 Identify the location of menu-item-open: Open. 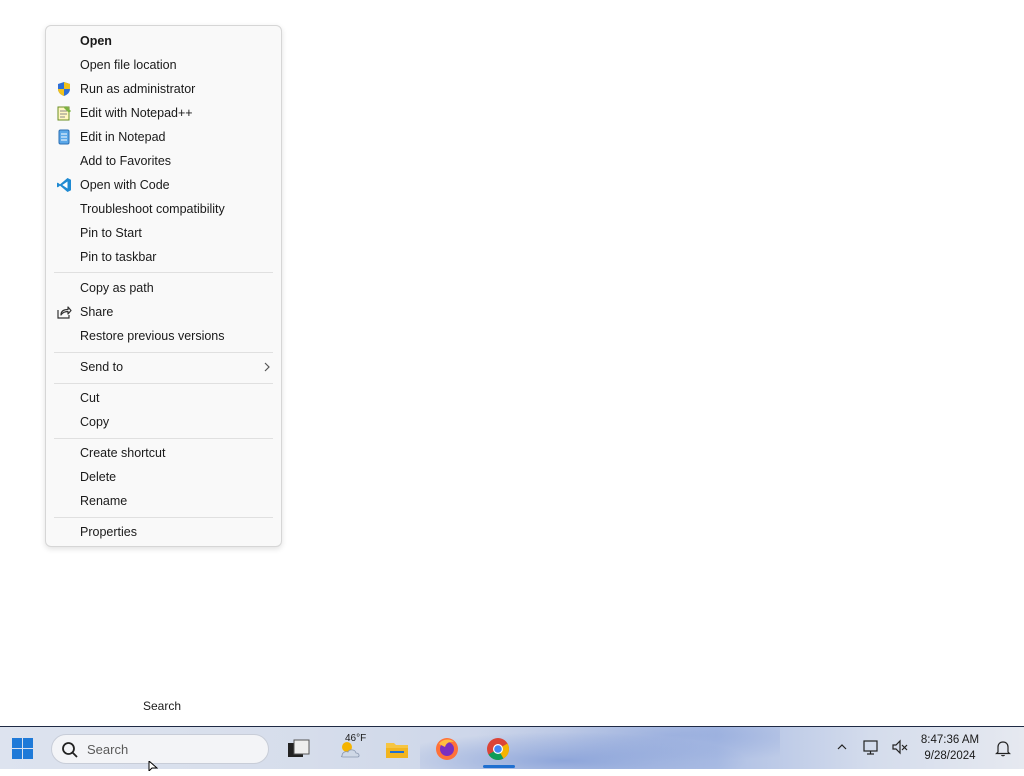
(163, 41).